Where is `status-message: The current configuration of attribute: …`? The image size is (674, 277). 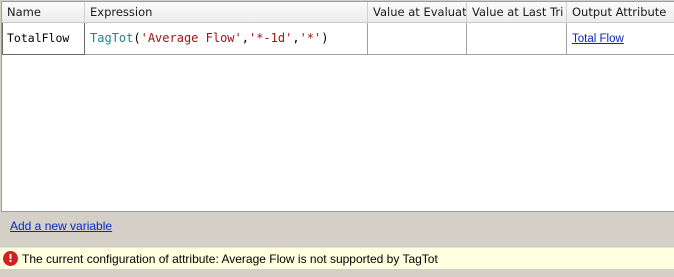
status-message: The current configuration of attribute: … is located at coordinates (230, 259).